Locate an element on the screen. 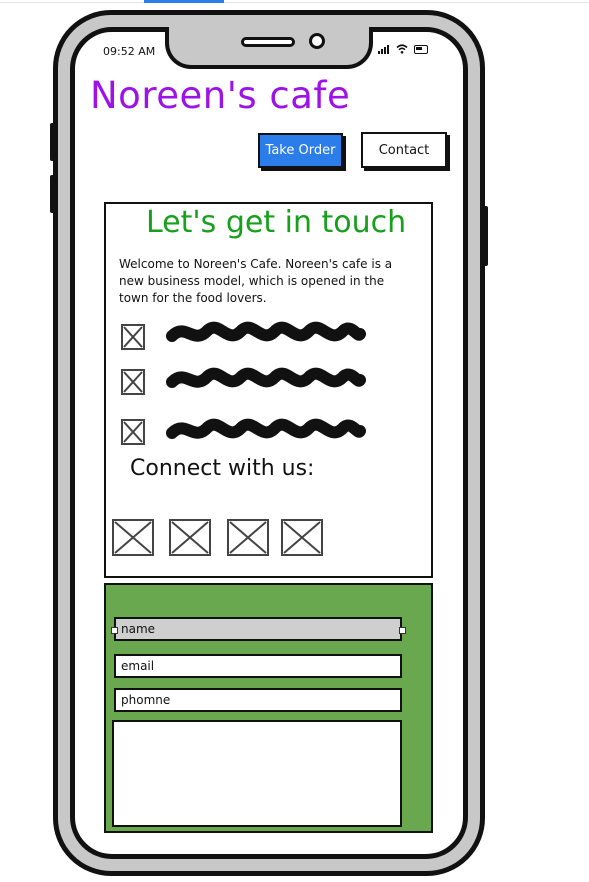  name-field: name is located at coordinates (258, 629).